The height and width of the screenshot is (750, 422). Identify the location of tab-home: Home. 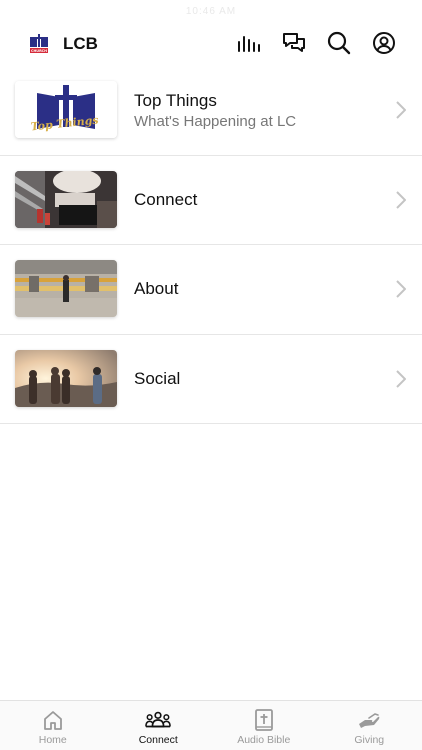
(53, 725).